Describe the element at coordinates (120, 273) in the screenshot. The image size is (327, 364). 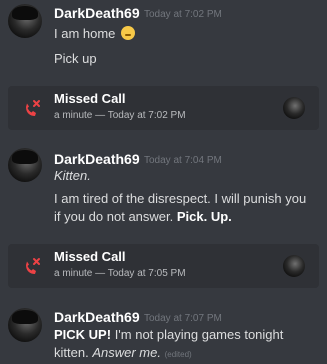
I see `call-subtitle: a minute — Today at 7:05 PM` at that location.